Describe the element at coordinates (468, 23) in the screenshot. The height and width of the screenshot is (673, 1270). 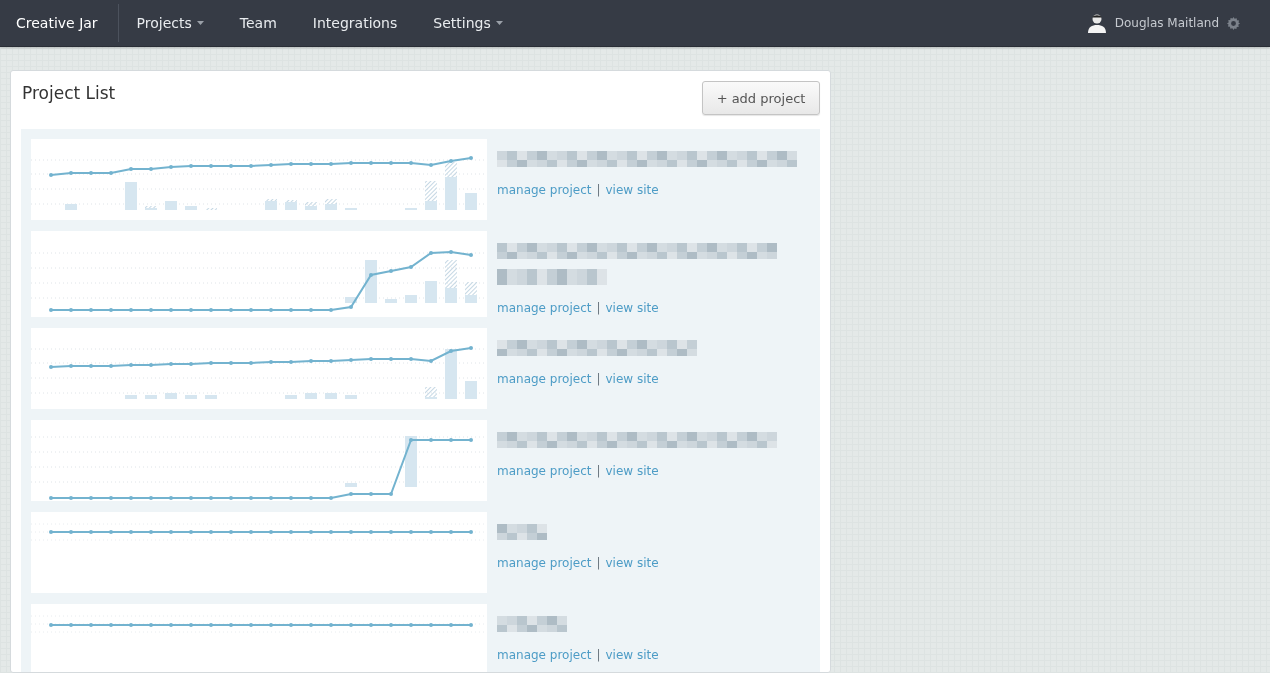
I see `nav-item: Settings` at that location.